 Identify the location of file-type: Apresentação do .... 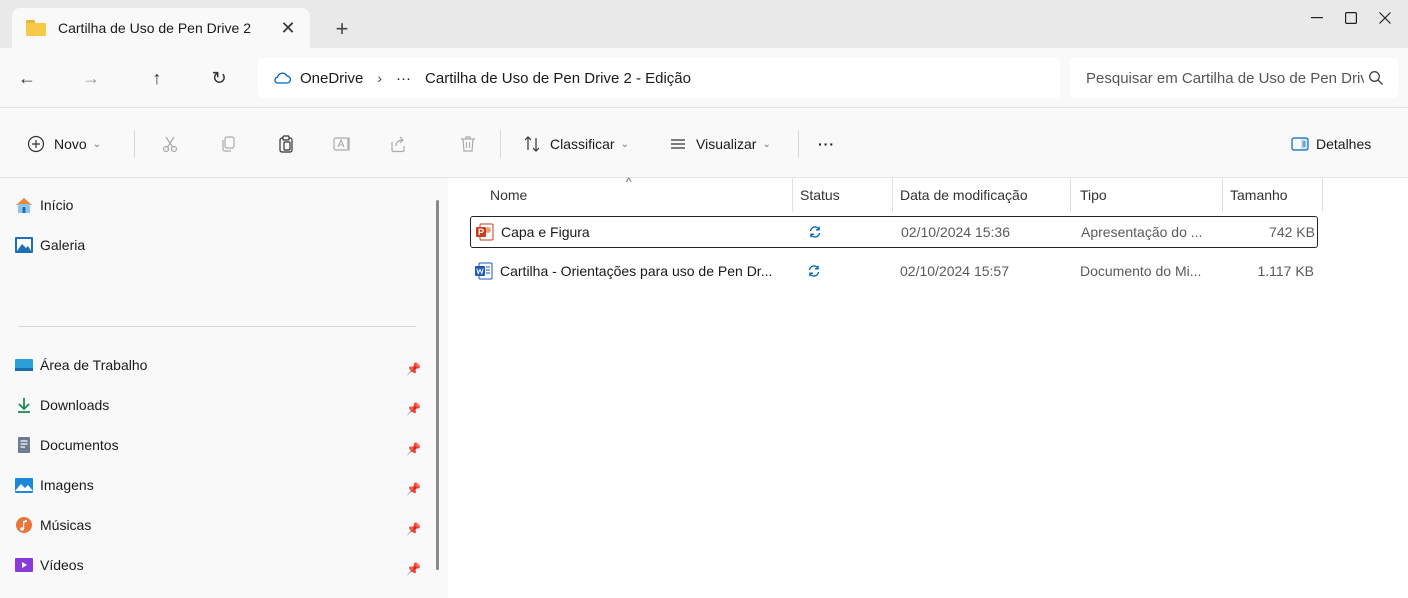
(1142, 232).